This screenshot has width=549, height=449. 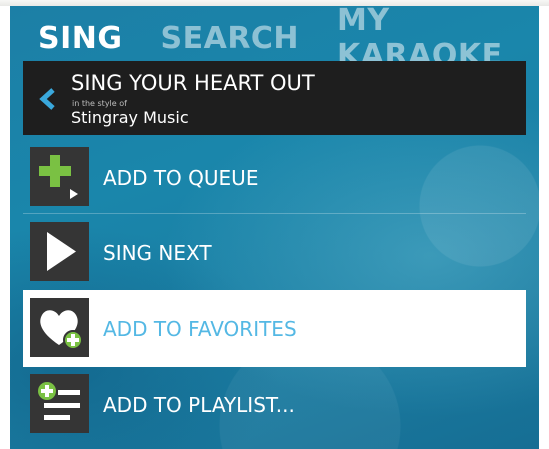 I want to click on tab-sing: SING, so click(x=80, y=38).